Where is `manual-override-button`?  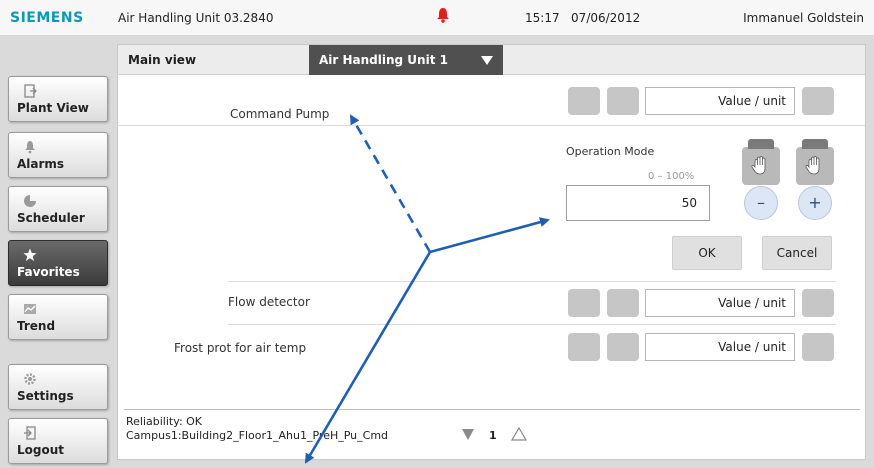
manual-override-button is located at coordinates (761, 162).